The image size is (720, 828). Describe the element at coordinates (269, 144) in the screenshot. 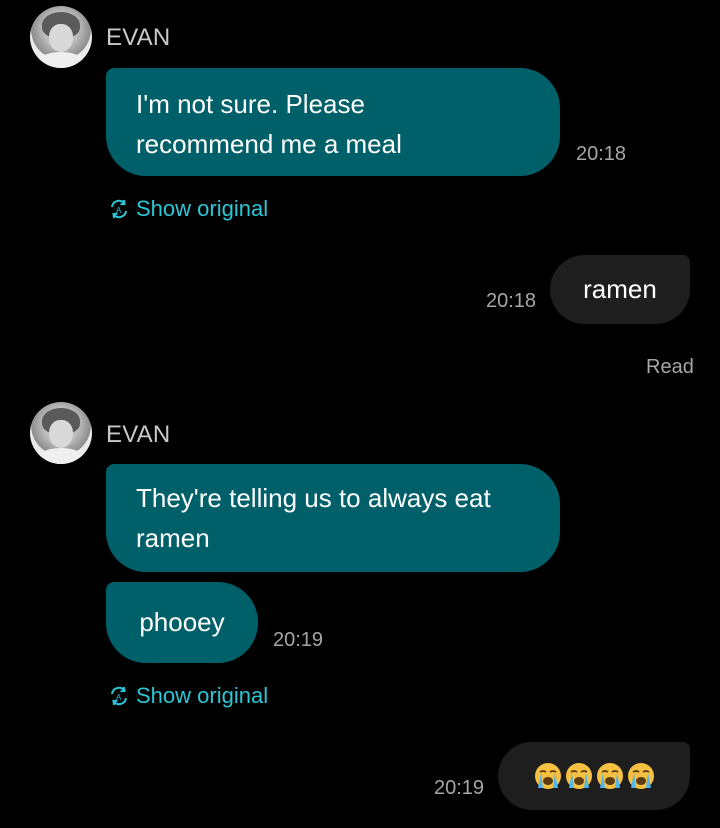

I see `message-text-line: recommend me a meal` at that location.